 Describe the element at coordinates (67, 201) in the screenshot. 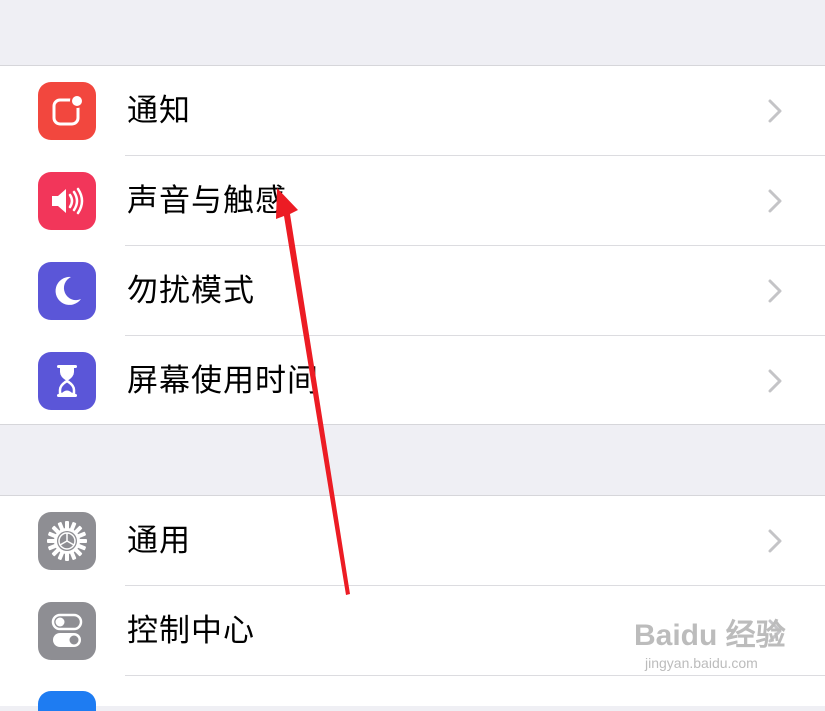

I see `sounds-icon` at that location.